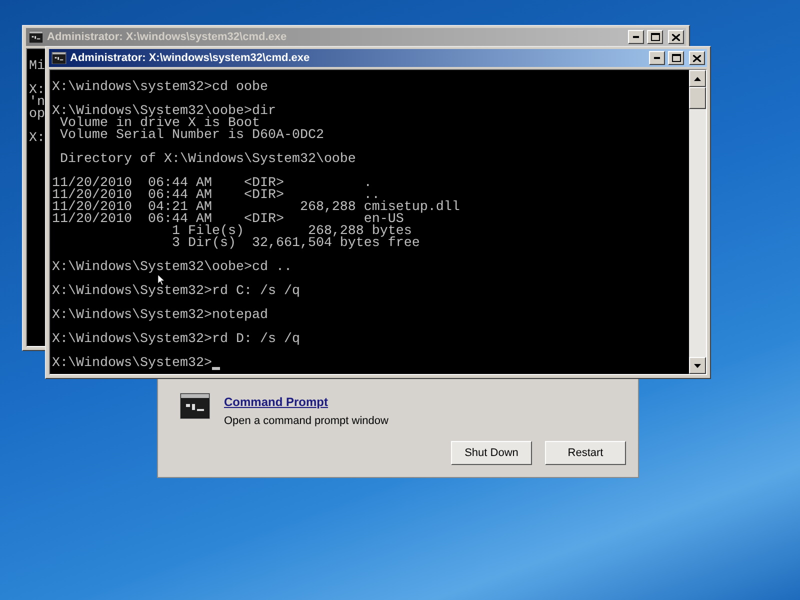  I want to click on scrollbar, so click(697, 222).